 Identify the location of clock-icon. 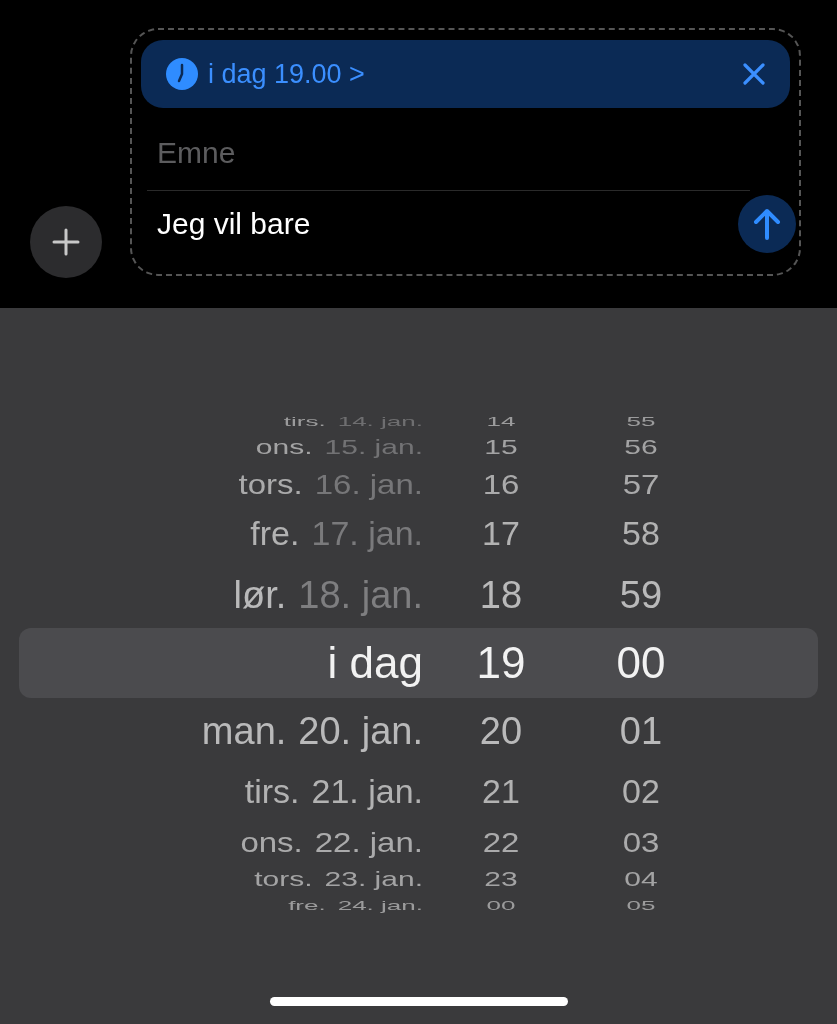
(182, 74).